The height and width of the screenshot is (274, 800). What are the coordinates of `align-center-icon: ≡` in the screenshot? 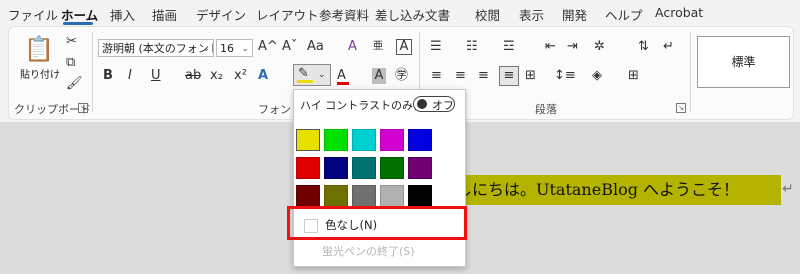 It's located at (460, 76).